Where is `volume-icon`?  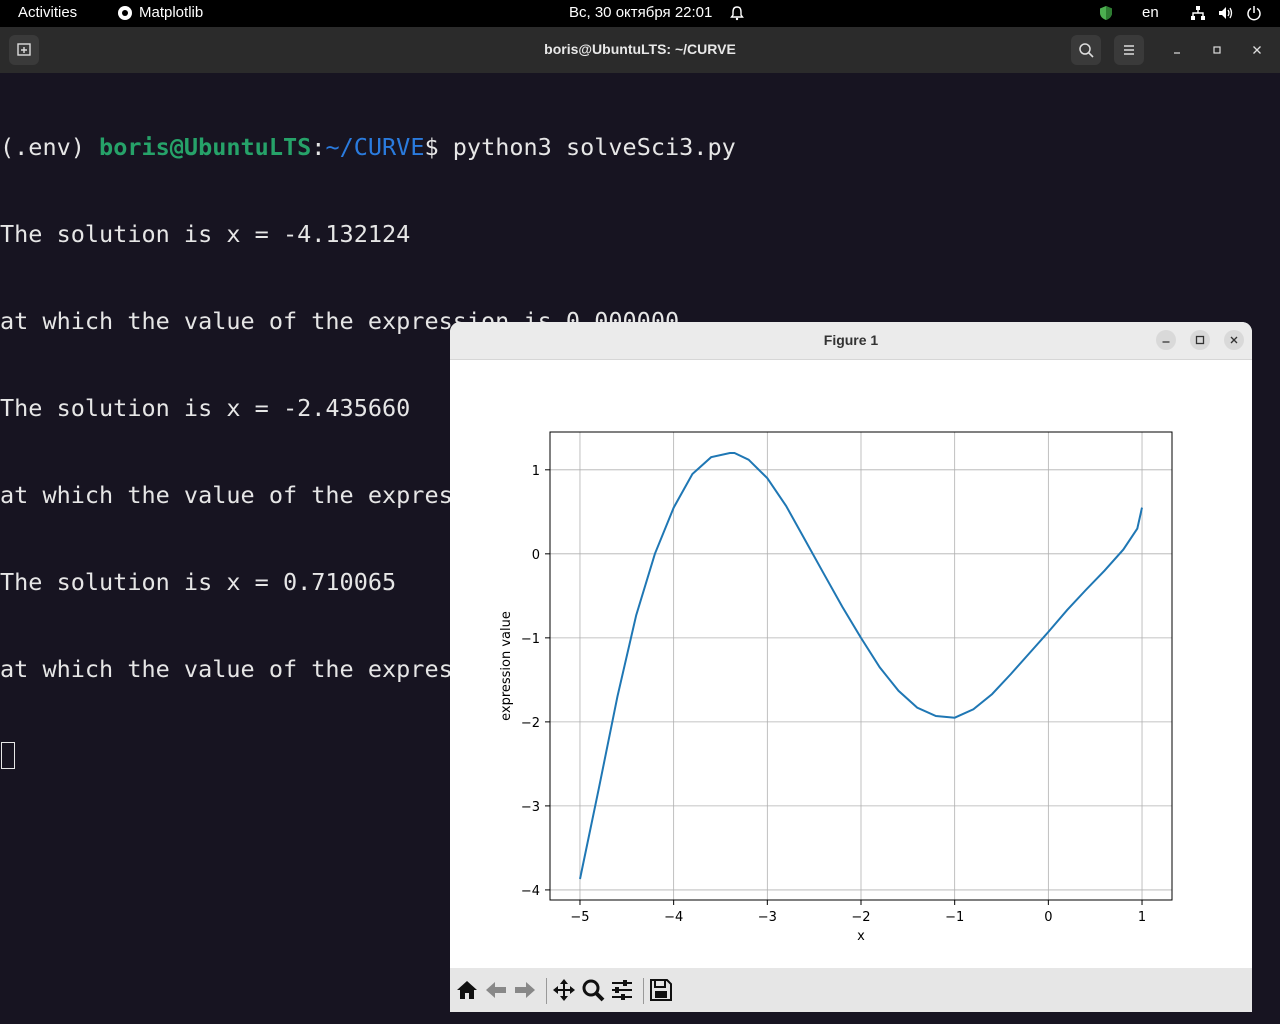
volume-icon is located at coordinates (1226, 13).